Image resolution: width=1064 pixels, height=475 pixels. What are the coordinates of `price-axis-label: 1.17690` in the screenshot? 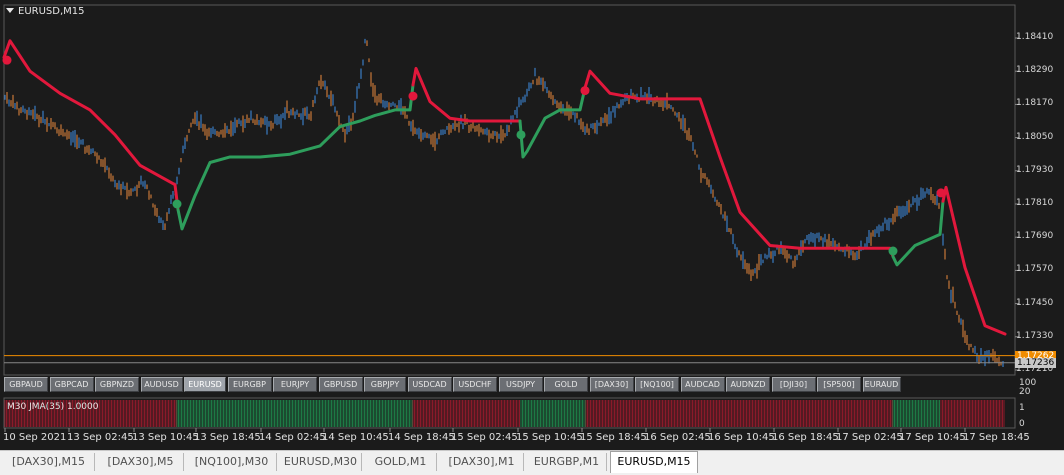 It's located at (1035, 236).